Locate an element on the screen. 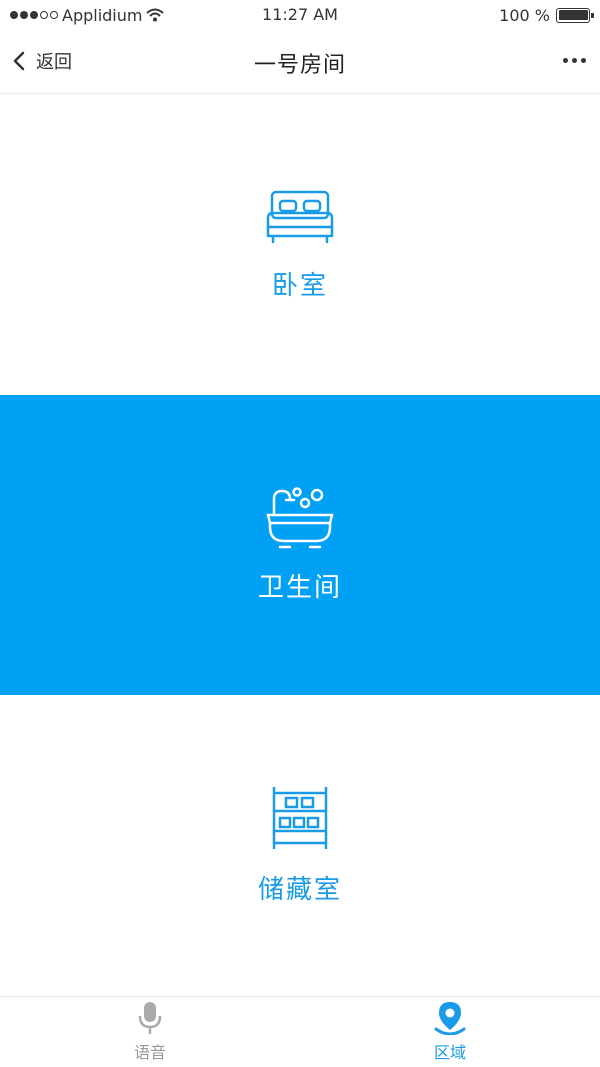 Image resolution: width=600 pixels, height=1067 pixels. tab-label: 语音 is located at coordinates (149, 1052).